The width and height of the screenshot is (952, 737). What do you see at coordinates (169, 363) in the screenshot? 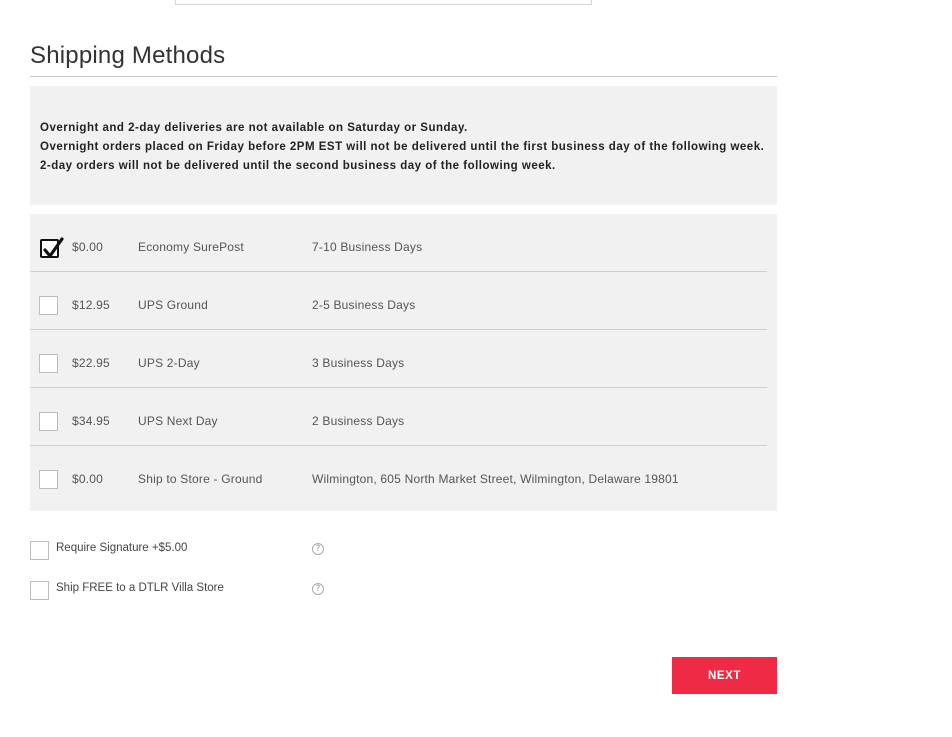
I see `method-name: UPS 2-Day` at bounding box center [169, 363].